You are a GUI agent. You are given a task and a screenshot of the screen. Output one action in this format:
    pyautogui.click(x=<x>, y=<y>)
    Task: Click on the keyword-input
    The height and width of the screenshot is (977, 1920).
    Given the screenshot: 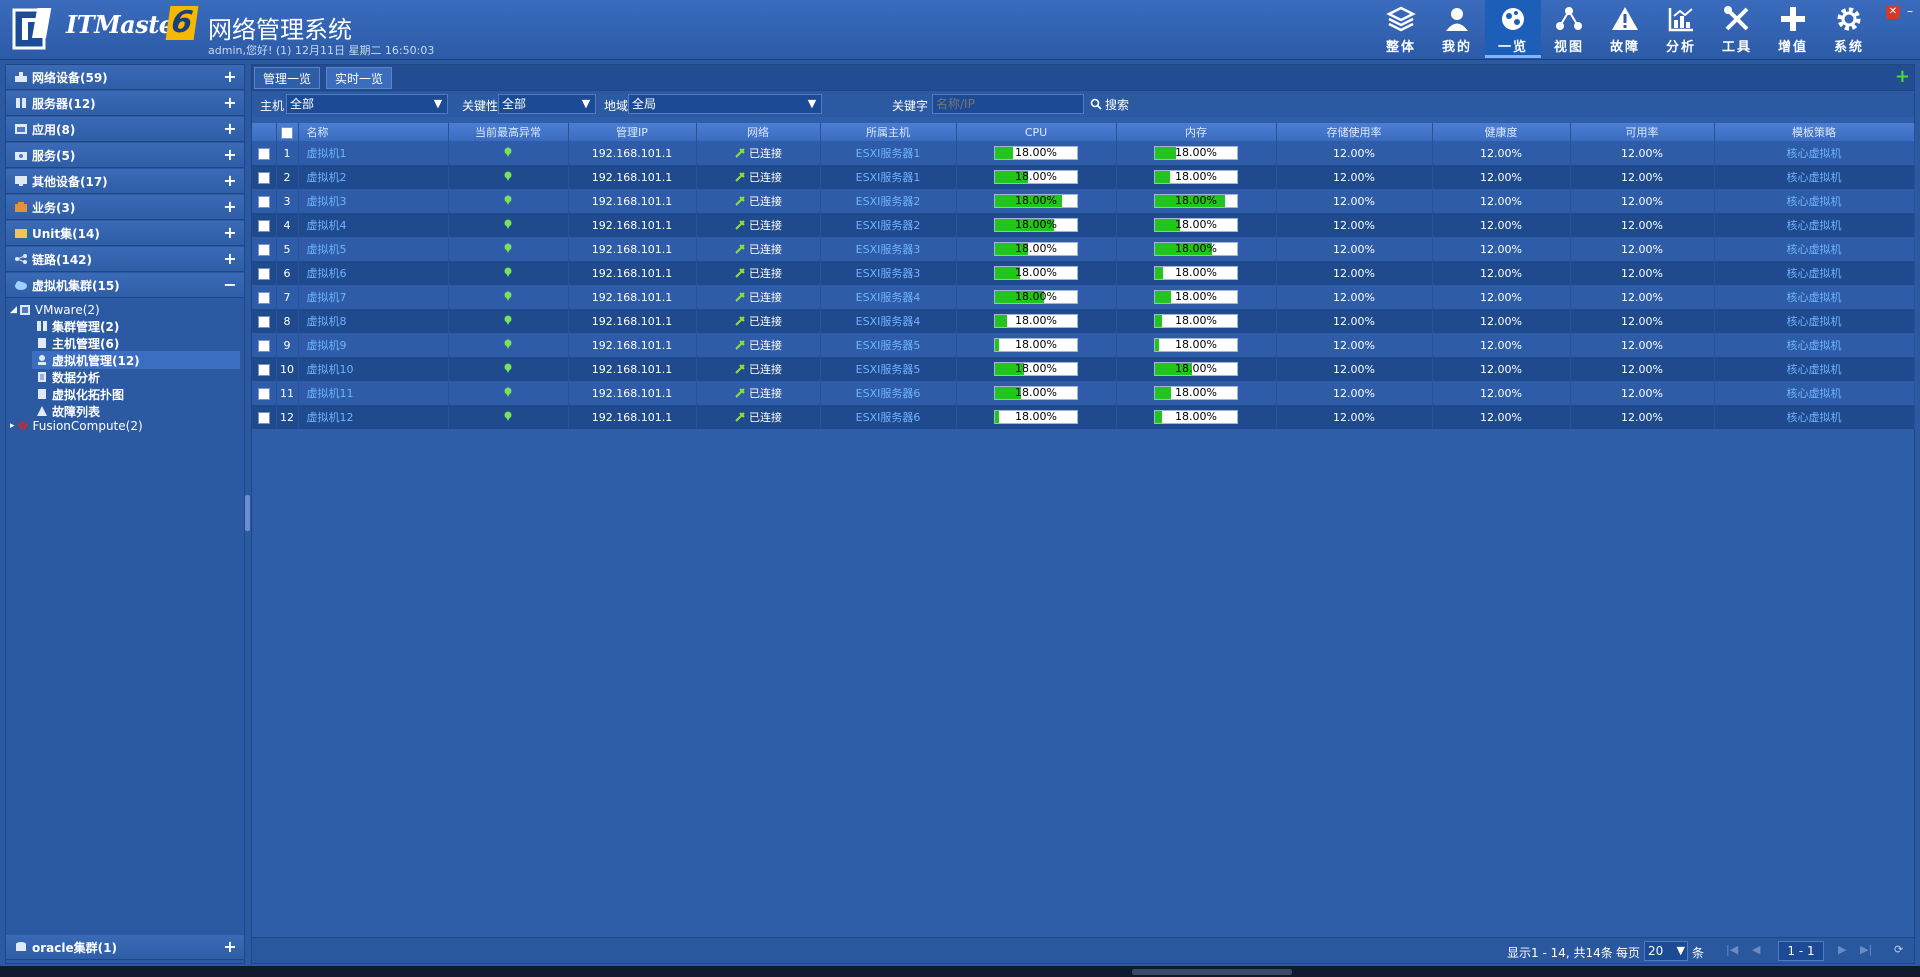 What is the action you would take?
    pyautogui.click(x=1008, y=104)
    